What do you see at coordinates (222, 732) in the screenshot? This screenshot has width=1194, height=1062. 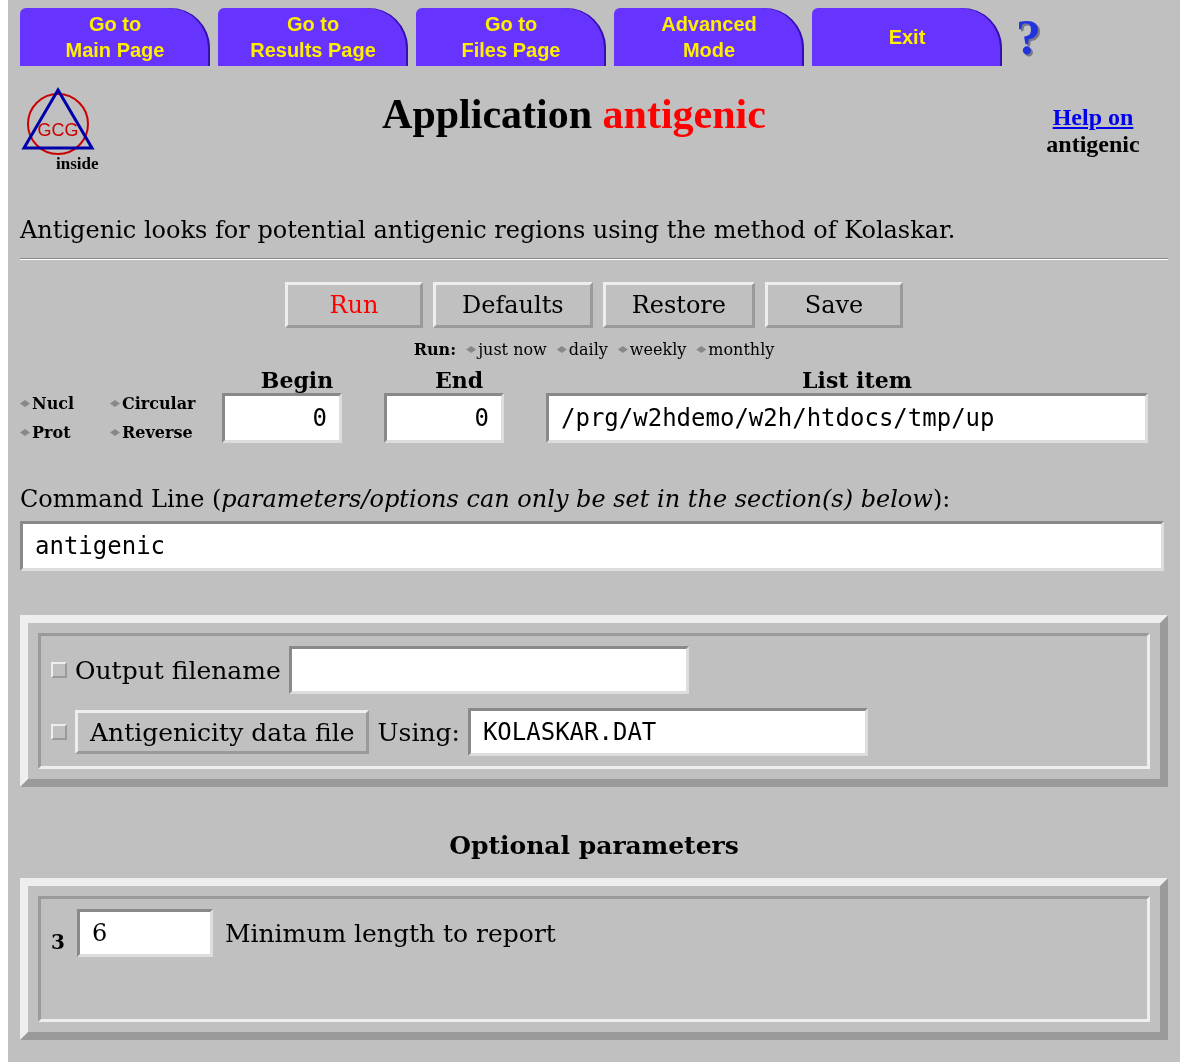 I see `data-file-button: Antigenicity data file` at bounding box center [222, 732].